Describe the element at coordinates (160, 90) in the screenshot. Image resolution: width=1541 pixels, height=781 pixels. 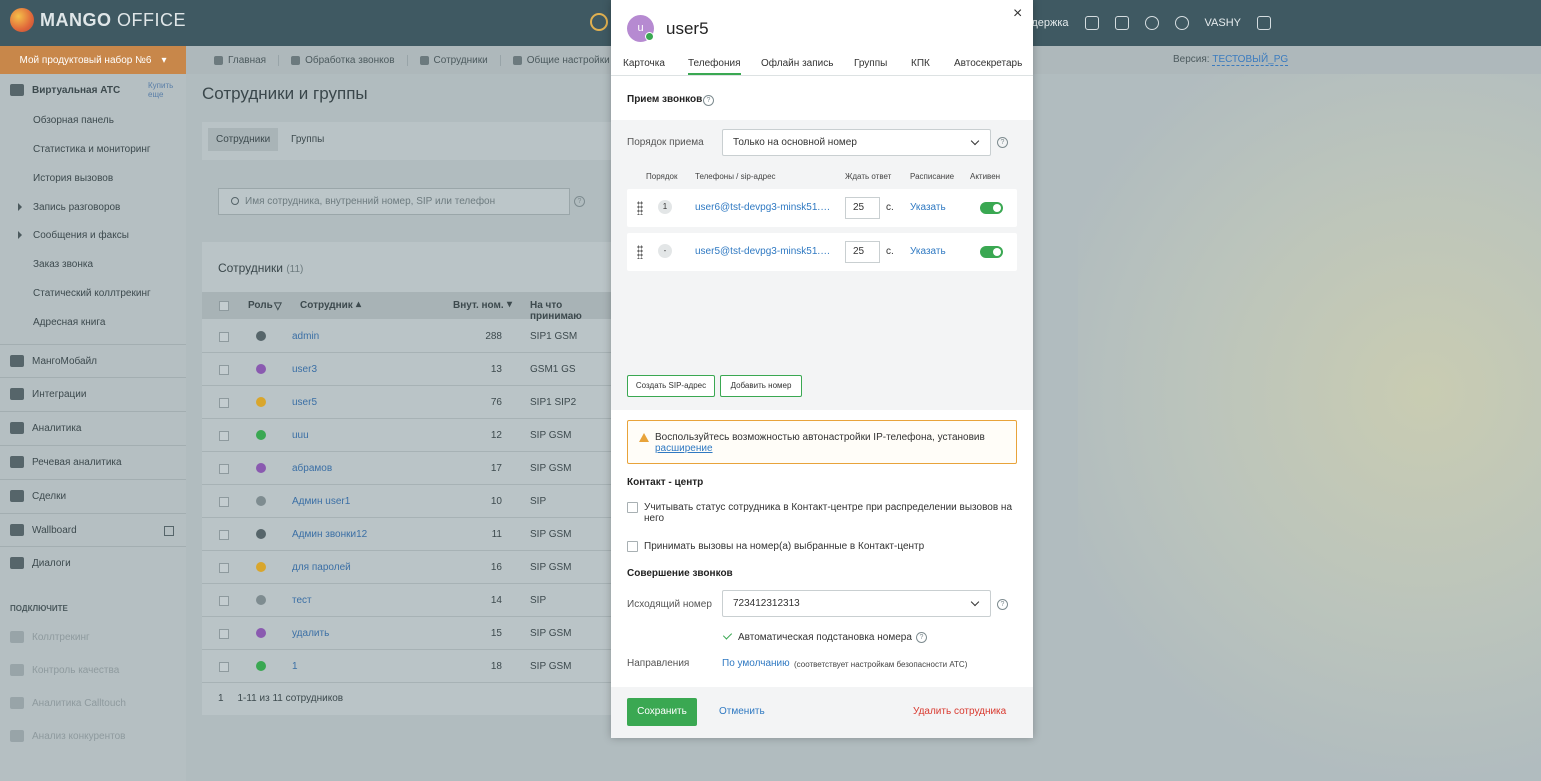
I see `buy-more-link: Купить еще` at that location.